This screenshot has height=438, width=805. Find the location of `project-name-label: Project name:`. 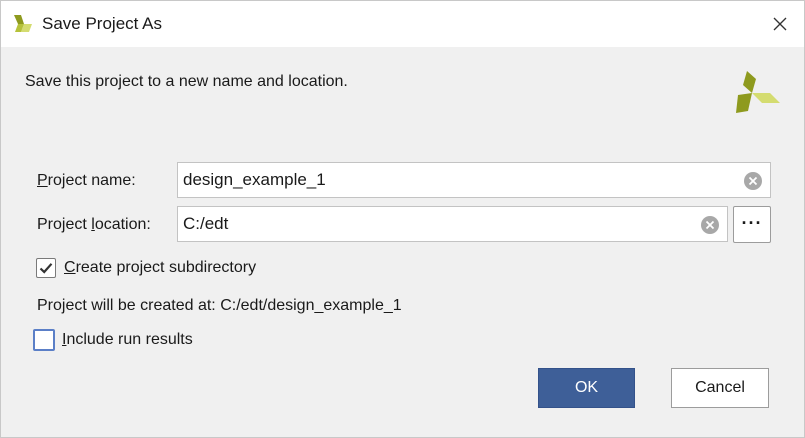

project-name-label: Project name: is located at coordinates (86, 181).